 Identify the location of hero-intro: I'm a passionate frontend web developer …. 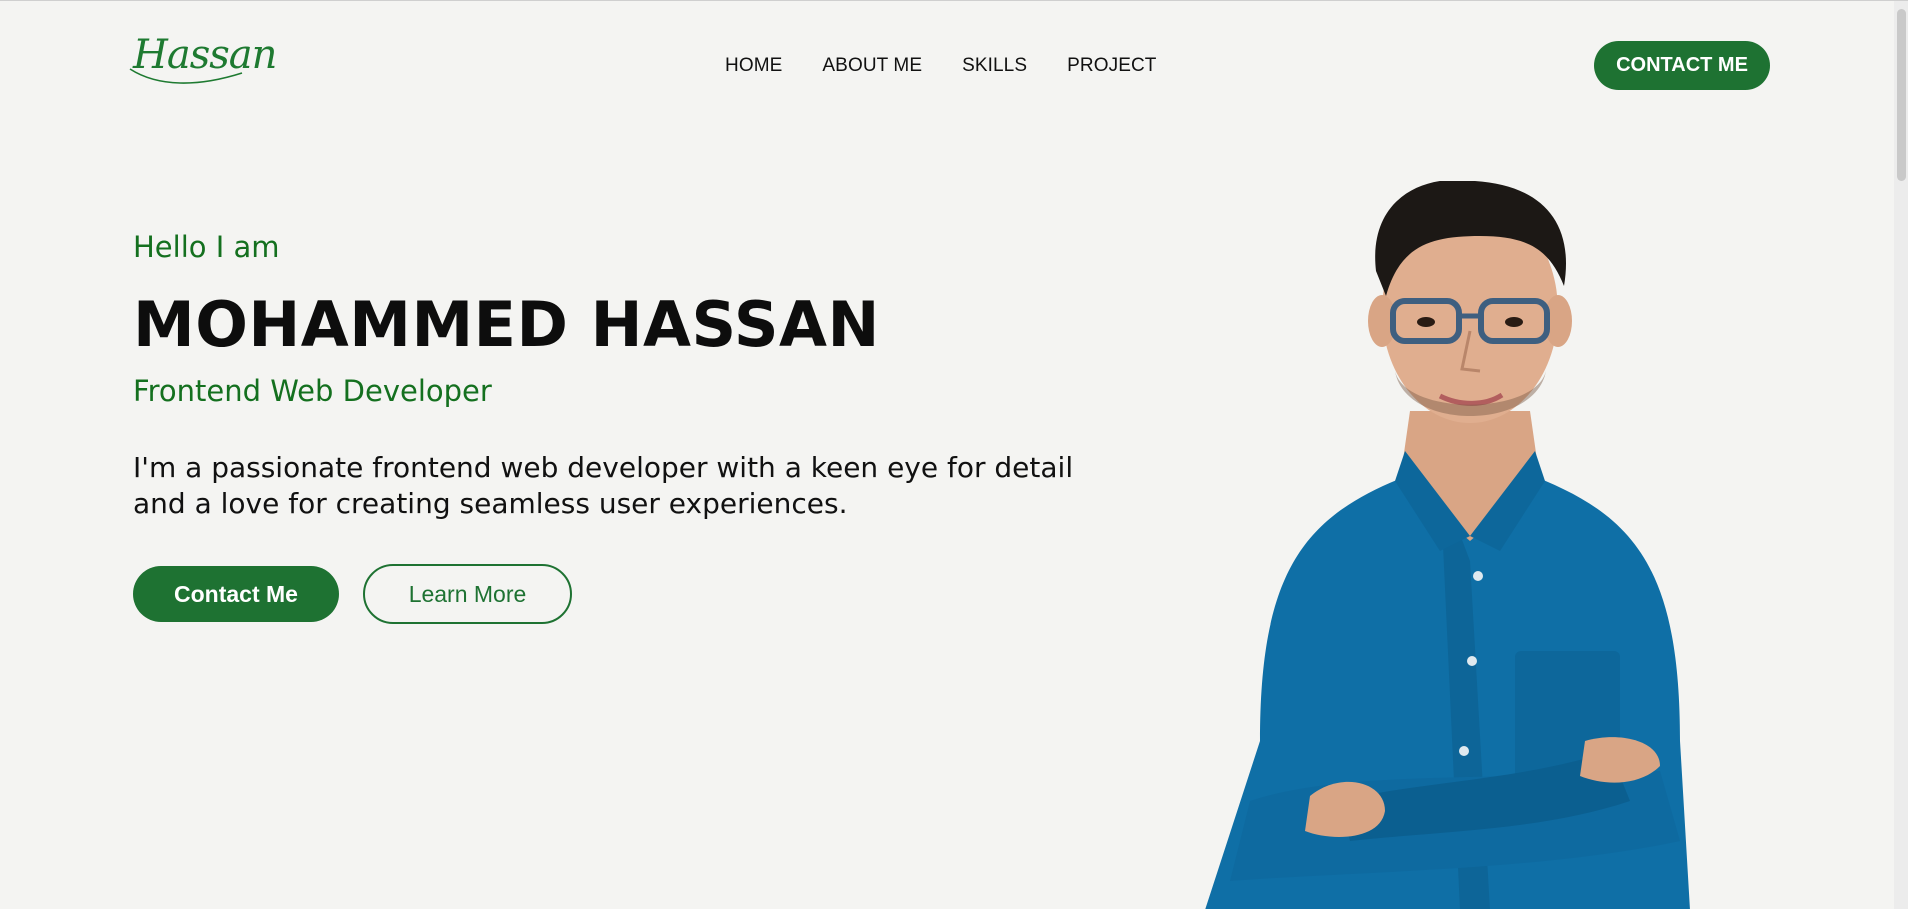
(603, 485).